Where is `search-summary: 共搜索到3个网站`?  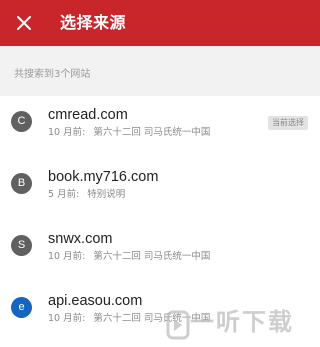 search-summary: 共搜索到3个网站 is located at coordinates (160, 71).